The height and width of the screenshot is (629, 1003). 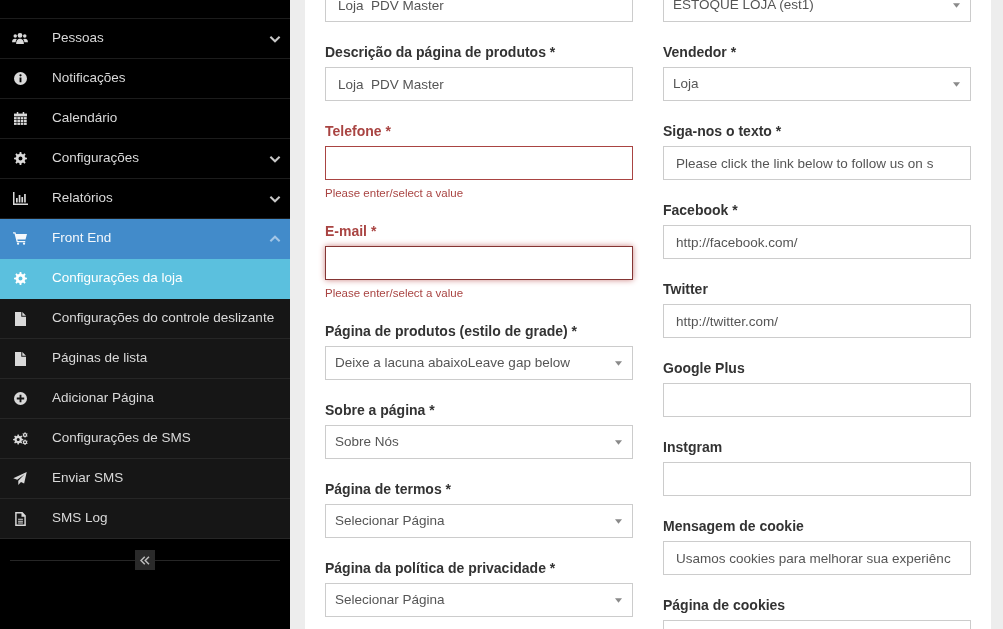 What do you see at coordinates (701, 210) in the screenshot?
I see `field-label: Facebook *` at bounding box center [701, 210].